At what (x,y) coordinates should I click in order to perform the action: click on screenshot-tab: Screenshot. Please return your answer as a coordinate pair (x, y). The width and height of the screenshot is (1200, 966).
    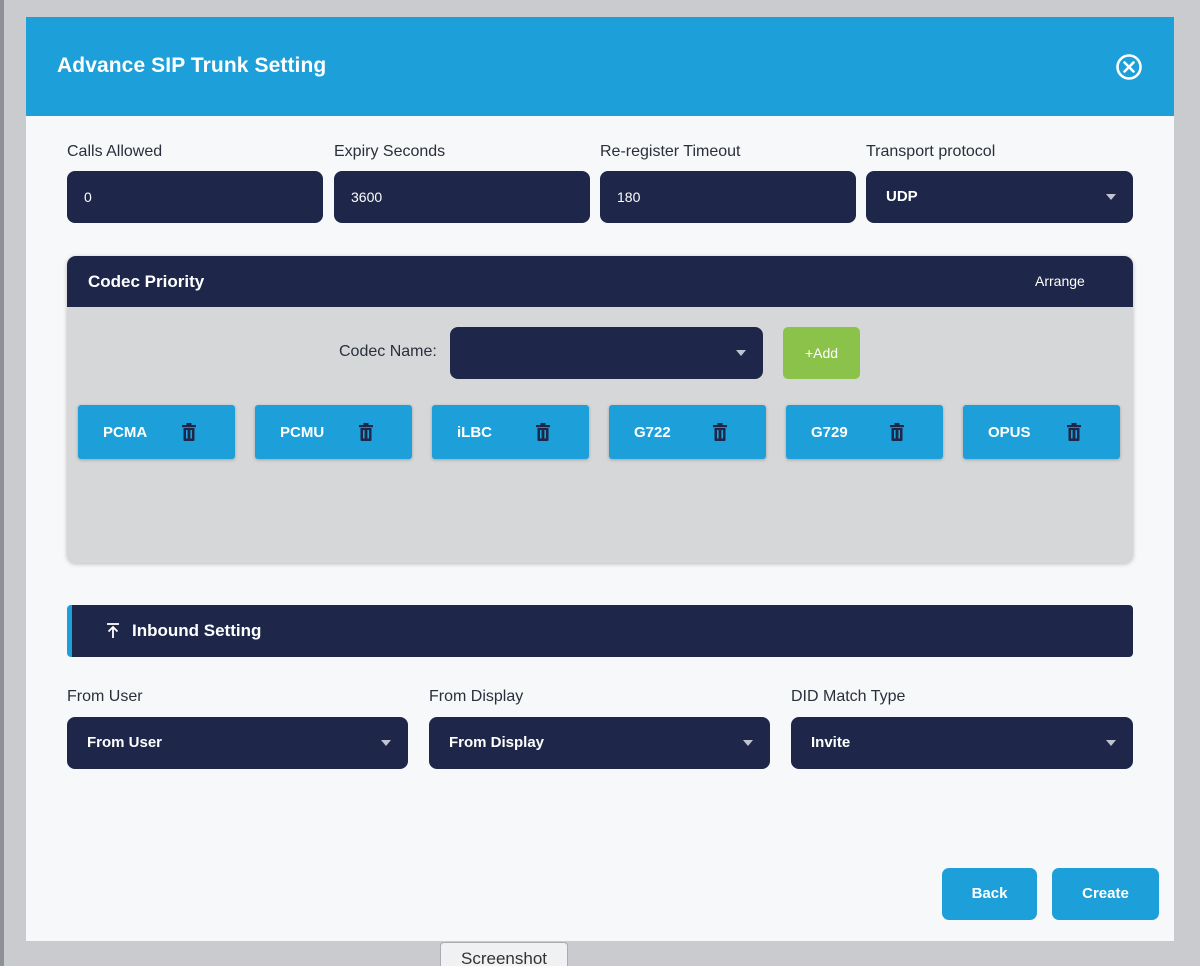
    Looking at the image, I should click on (504, 954).